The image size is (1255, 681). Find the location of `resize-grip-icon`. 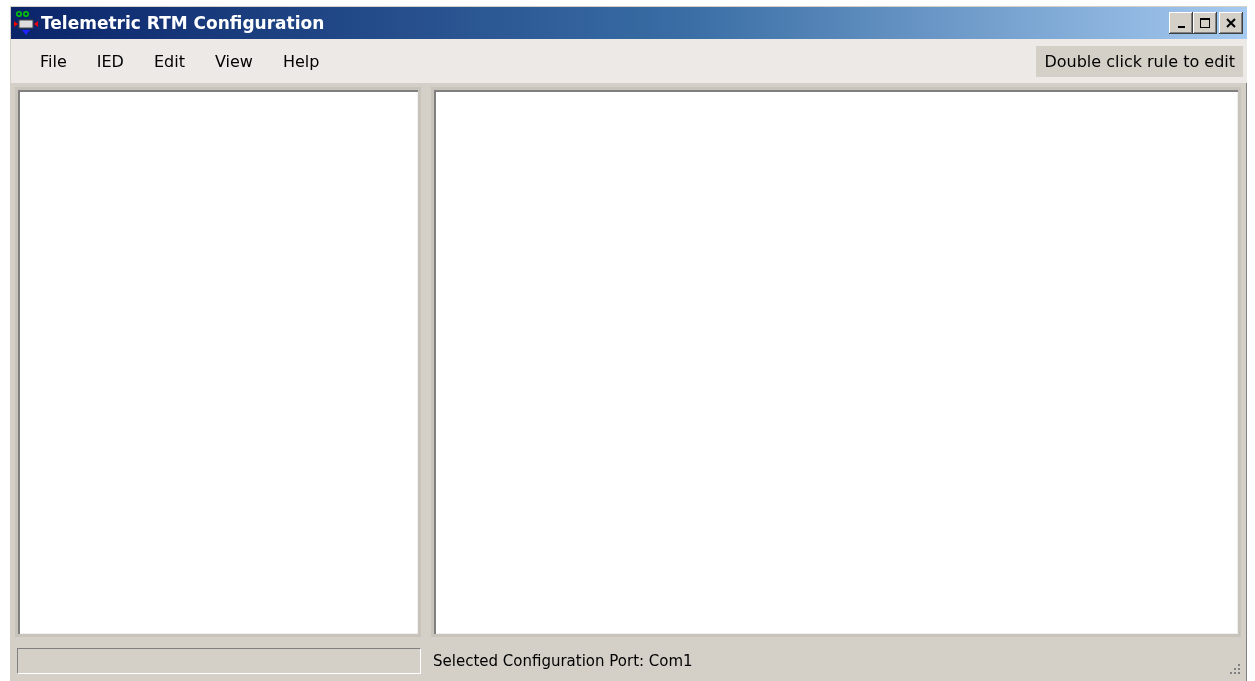

resize-grip-icon is located at coordinates (1235, 669).